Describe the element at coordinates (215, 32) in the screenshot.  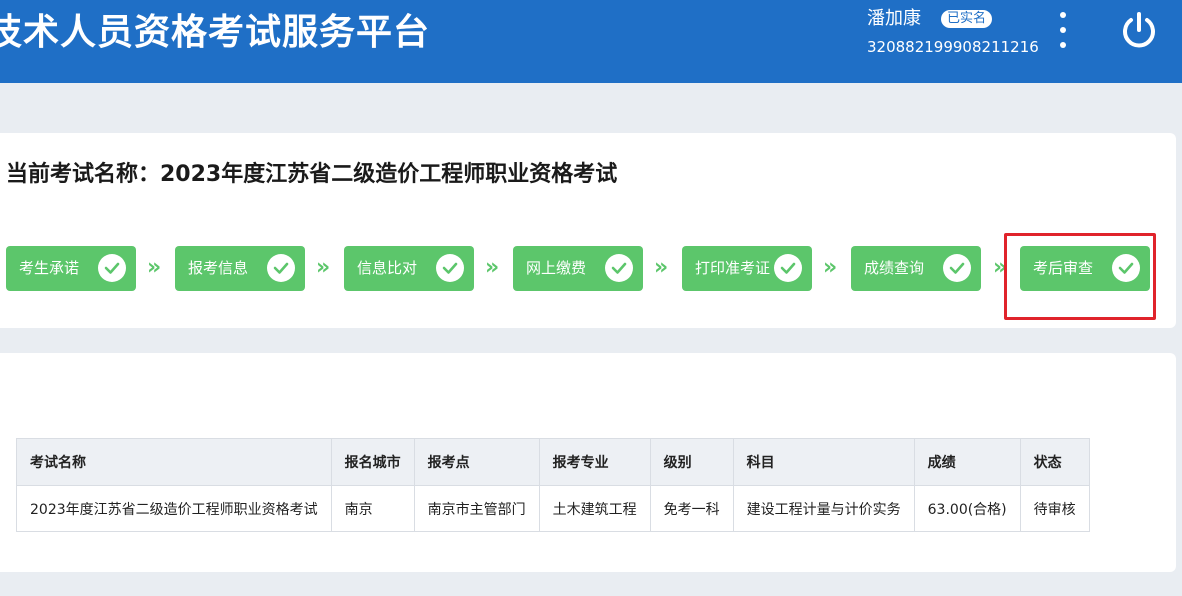
I see `app-title: 技术人员资格考试服务平台` at that location.